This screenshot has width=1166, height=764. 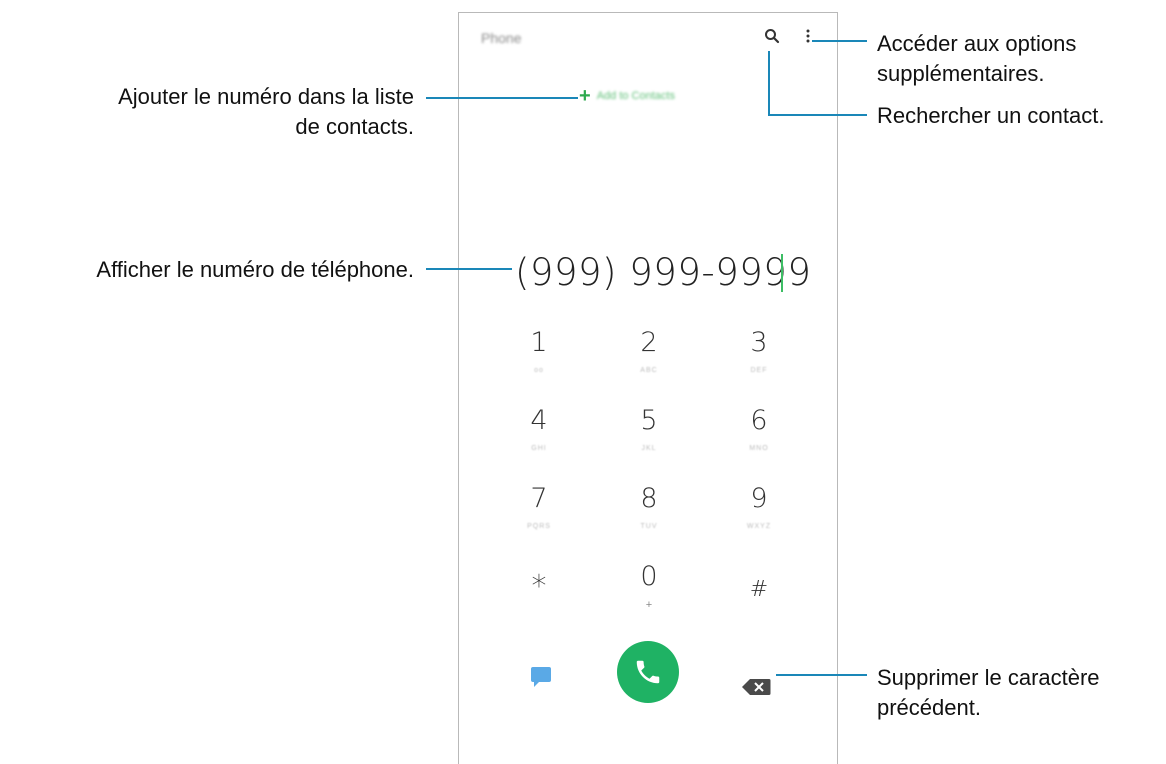 What do you see at coordinates (817, 115) in the screenshot?
I see `leader-line-search-horizontal` at bounding box center [817, 115].